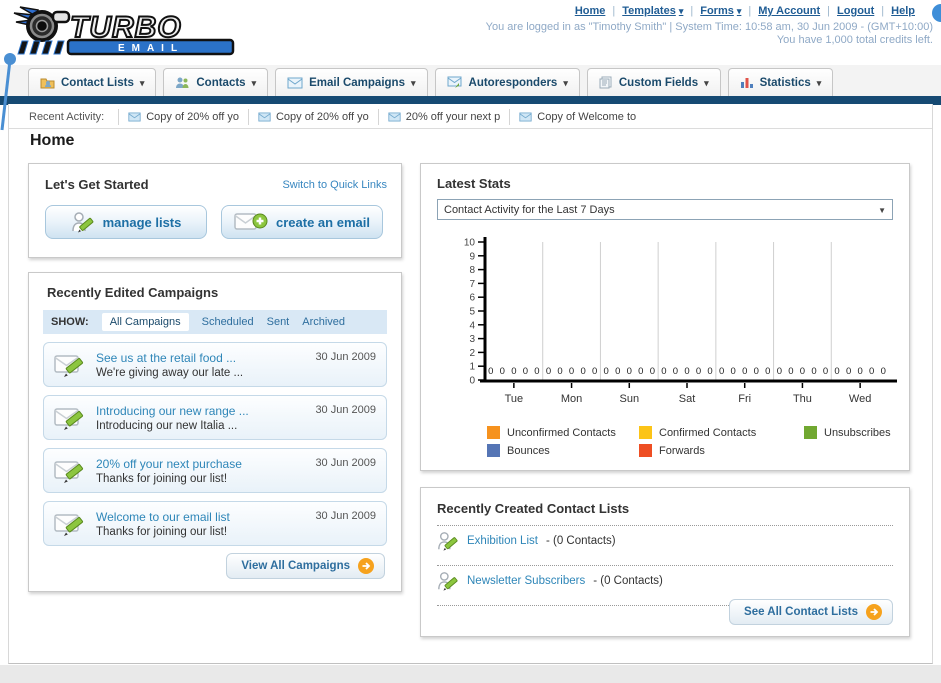 The height and width of the screenshot is (683, 941). Describe the element at coordinates (228, 322) in the screenshot. I see `filter-scheduled: Scheduled` at that location.